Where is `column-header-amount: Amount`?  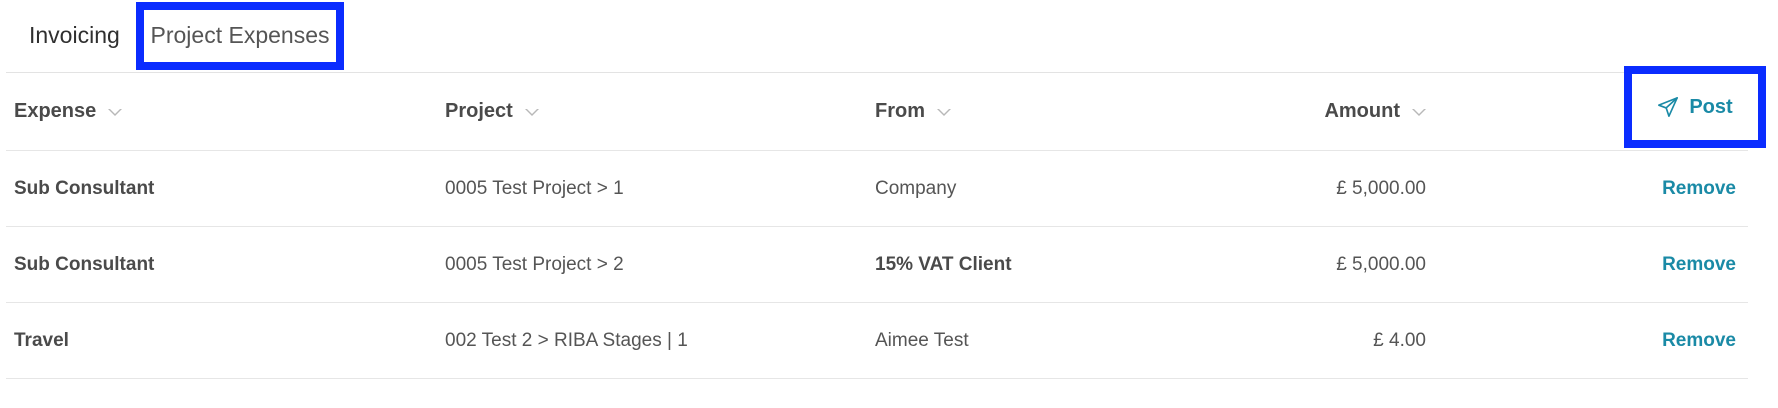 column-header-amount: Amount is located at coordinates (1332, 111).